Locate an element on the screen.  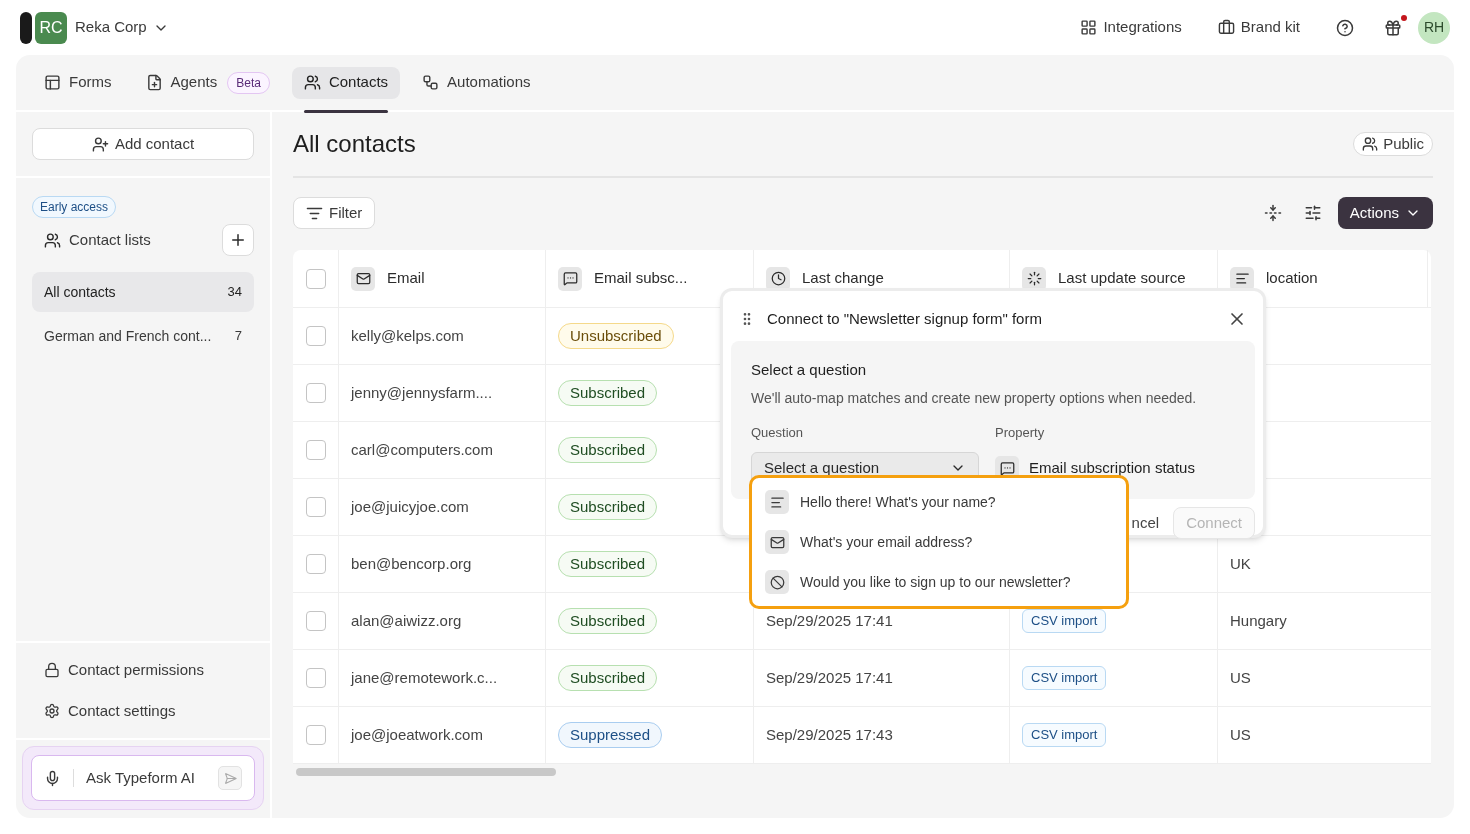
row-height-icon is located at coordinates (1272, 213).